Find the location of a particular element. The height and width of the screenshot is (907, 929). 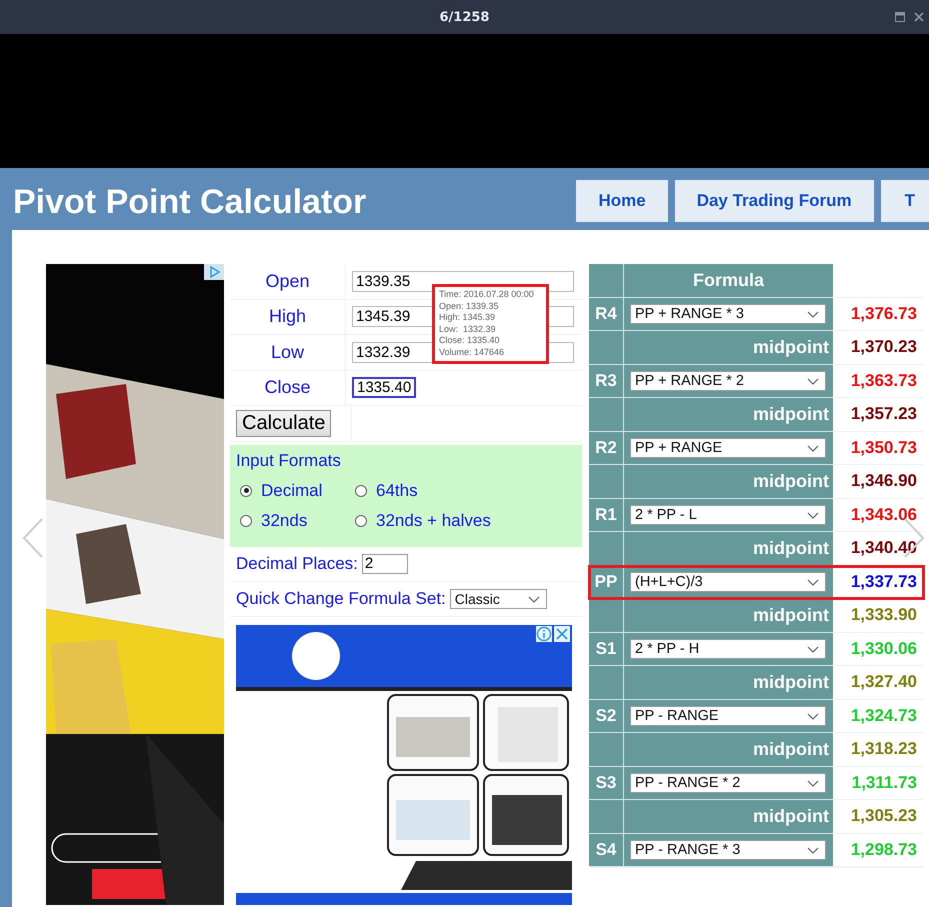

level-label: S4 is located at coordinates (606, 850).